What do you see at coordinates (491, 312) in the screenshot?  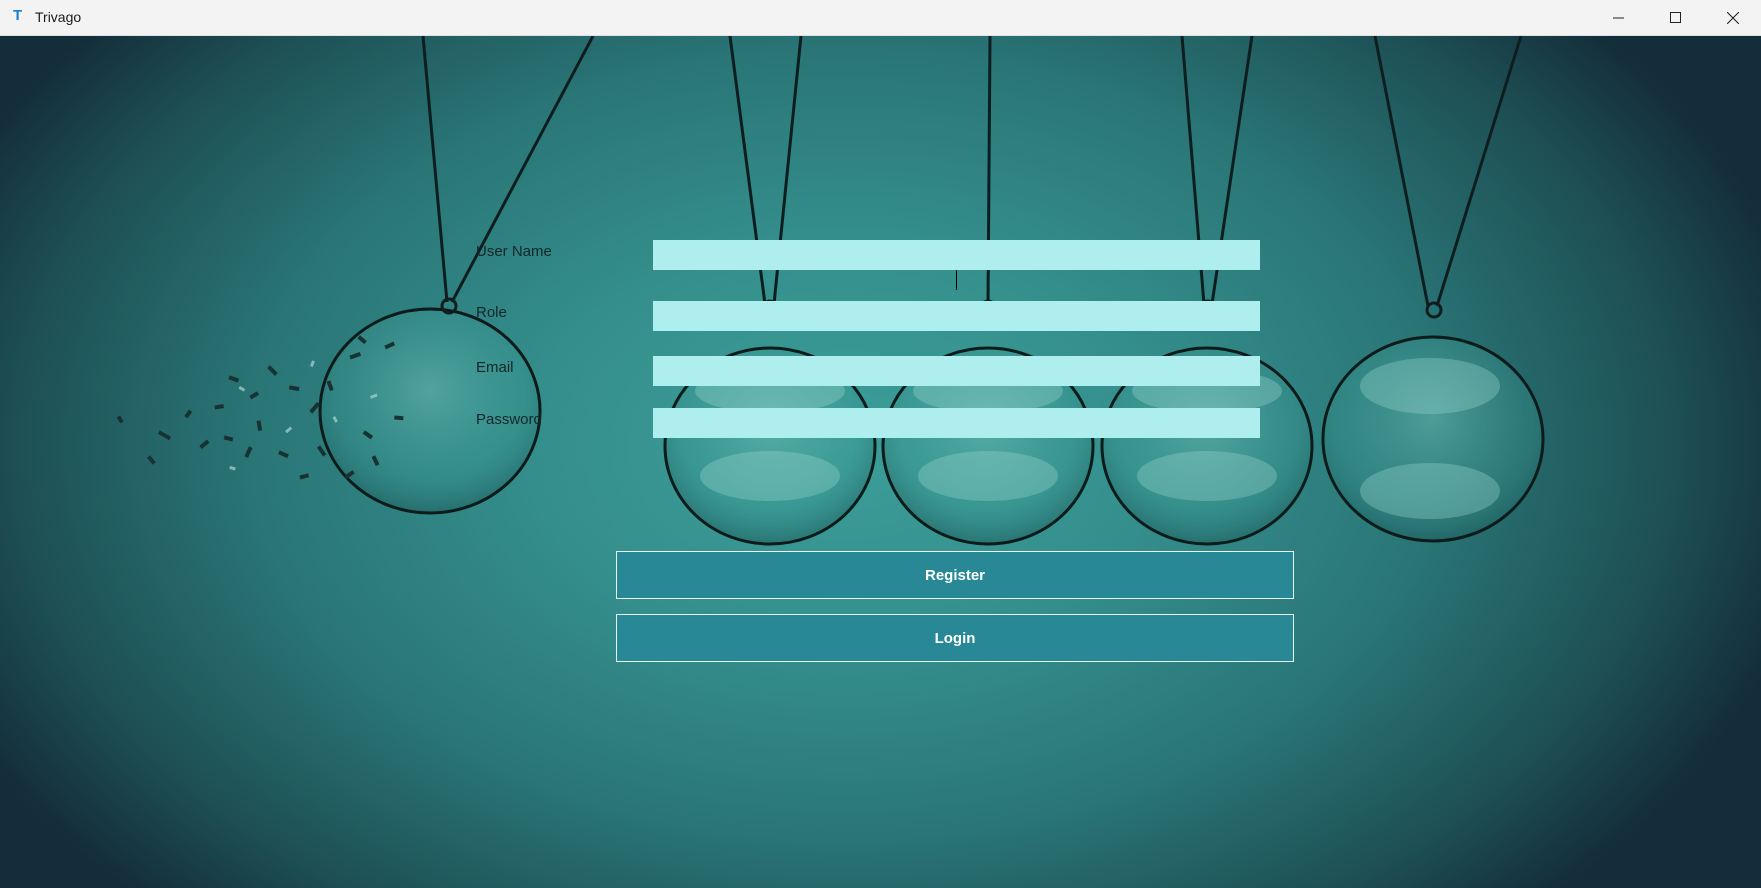 I see `role-label: Role` at bounding box center [491, 312].